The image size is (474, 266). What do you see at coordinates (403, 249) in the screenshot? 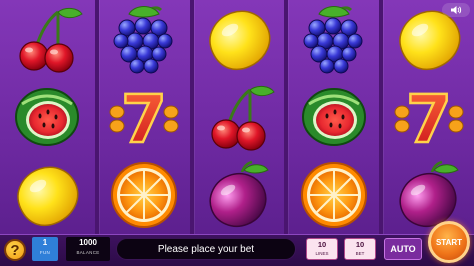
I see `auto-button: AUTO` at bounding box center [403, 249].